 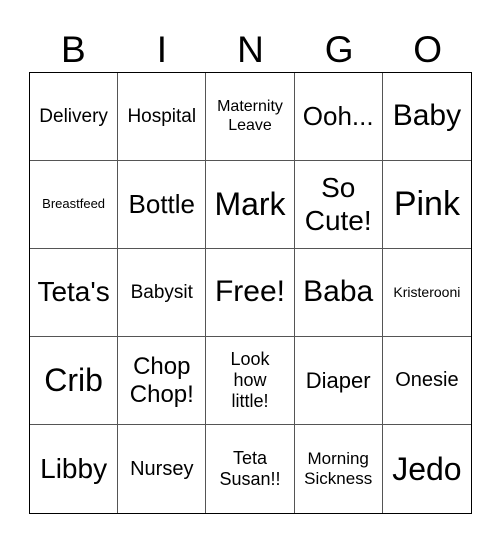 I want to click on bingo-cell: Chop Chop!, so click(x=162, y=381).